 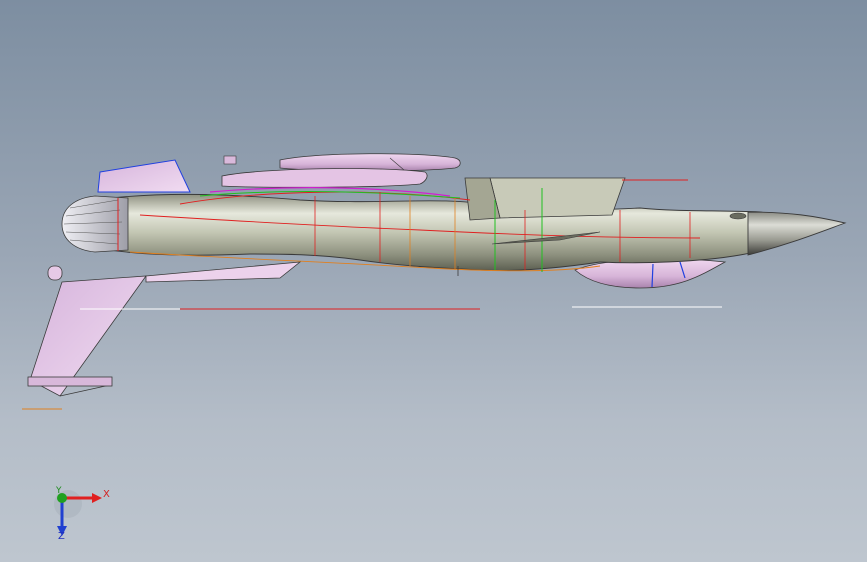 What do you see at coordinates (341, 170) in the screenshot?
I see `dorsal-tank` at bounding box center [341, 170].